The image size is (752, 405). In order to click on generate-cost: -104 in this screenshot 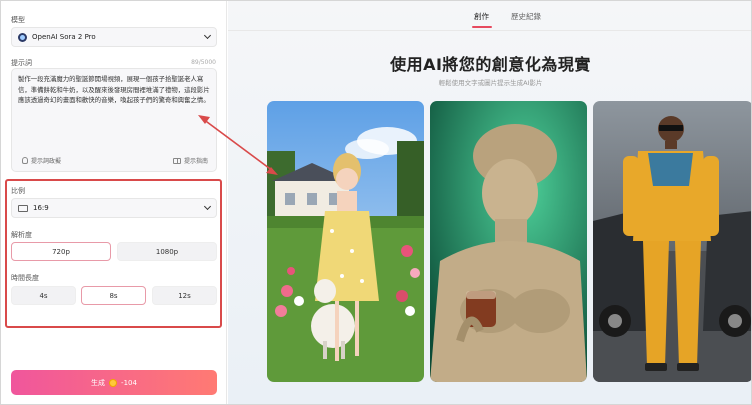, I will do `click(129, 382)`.